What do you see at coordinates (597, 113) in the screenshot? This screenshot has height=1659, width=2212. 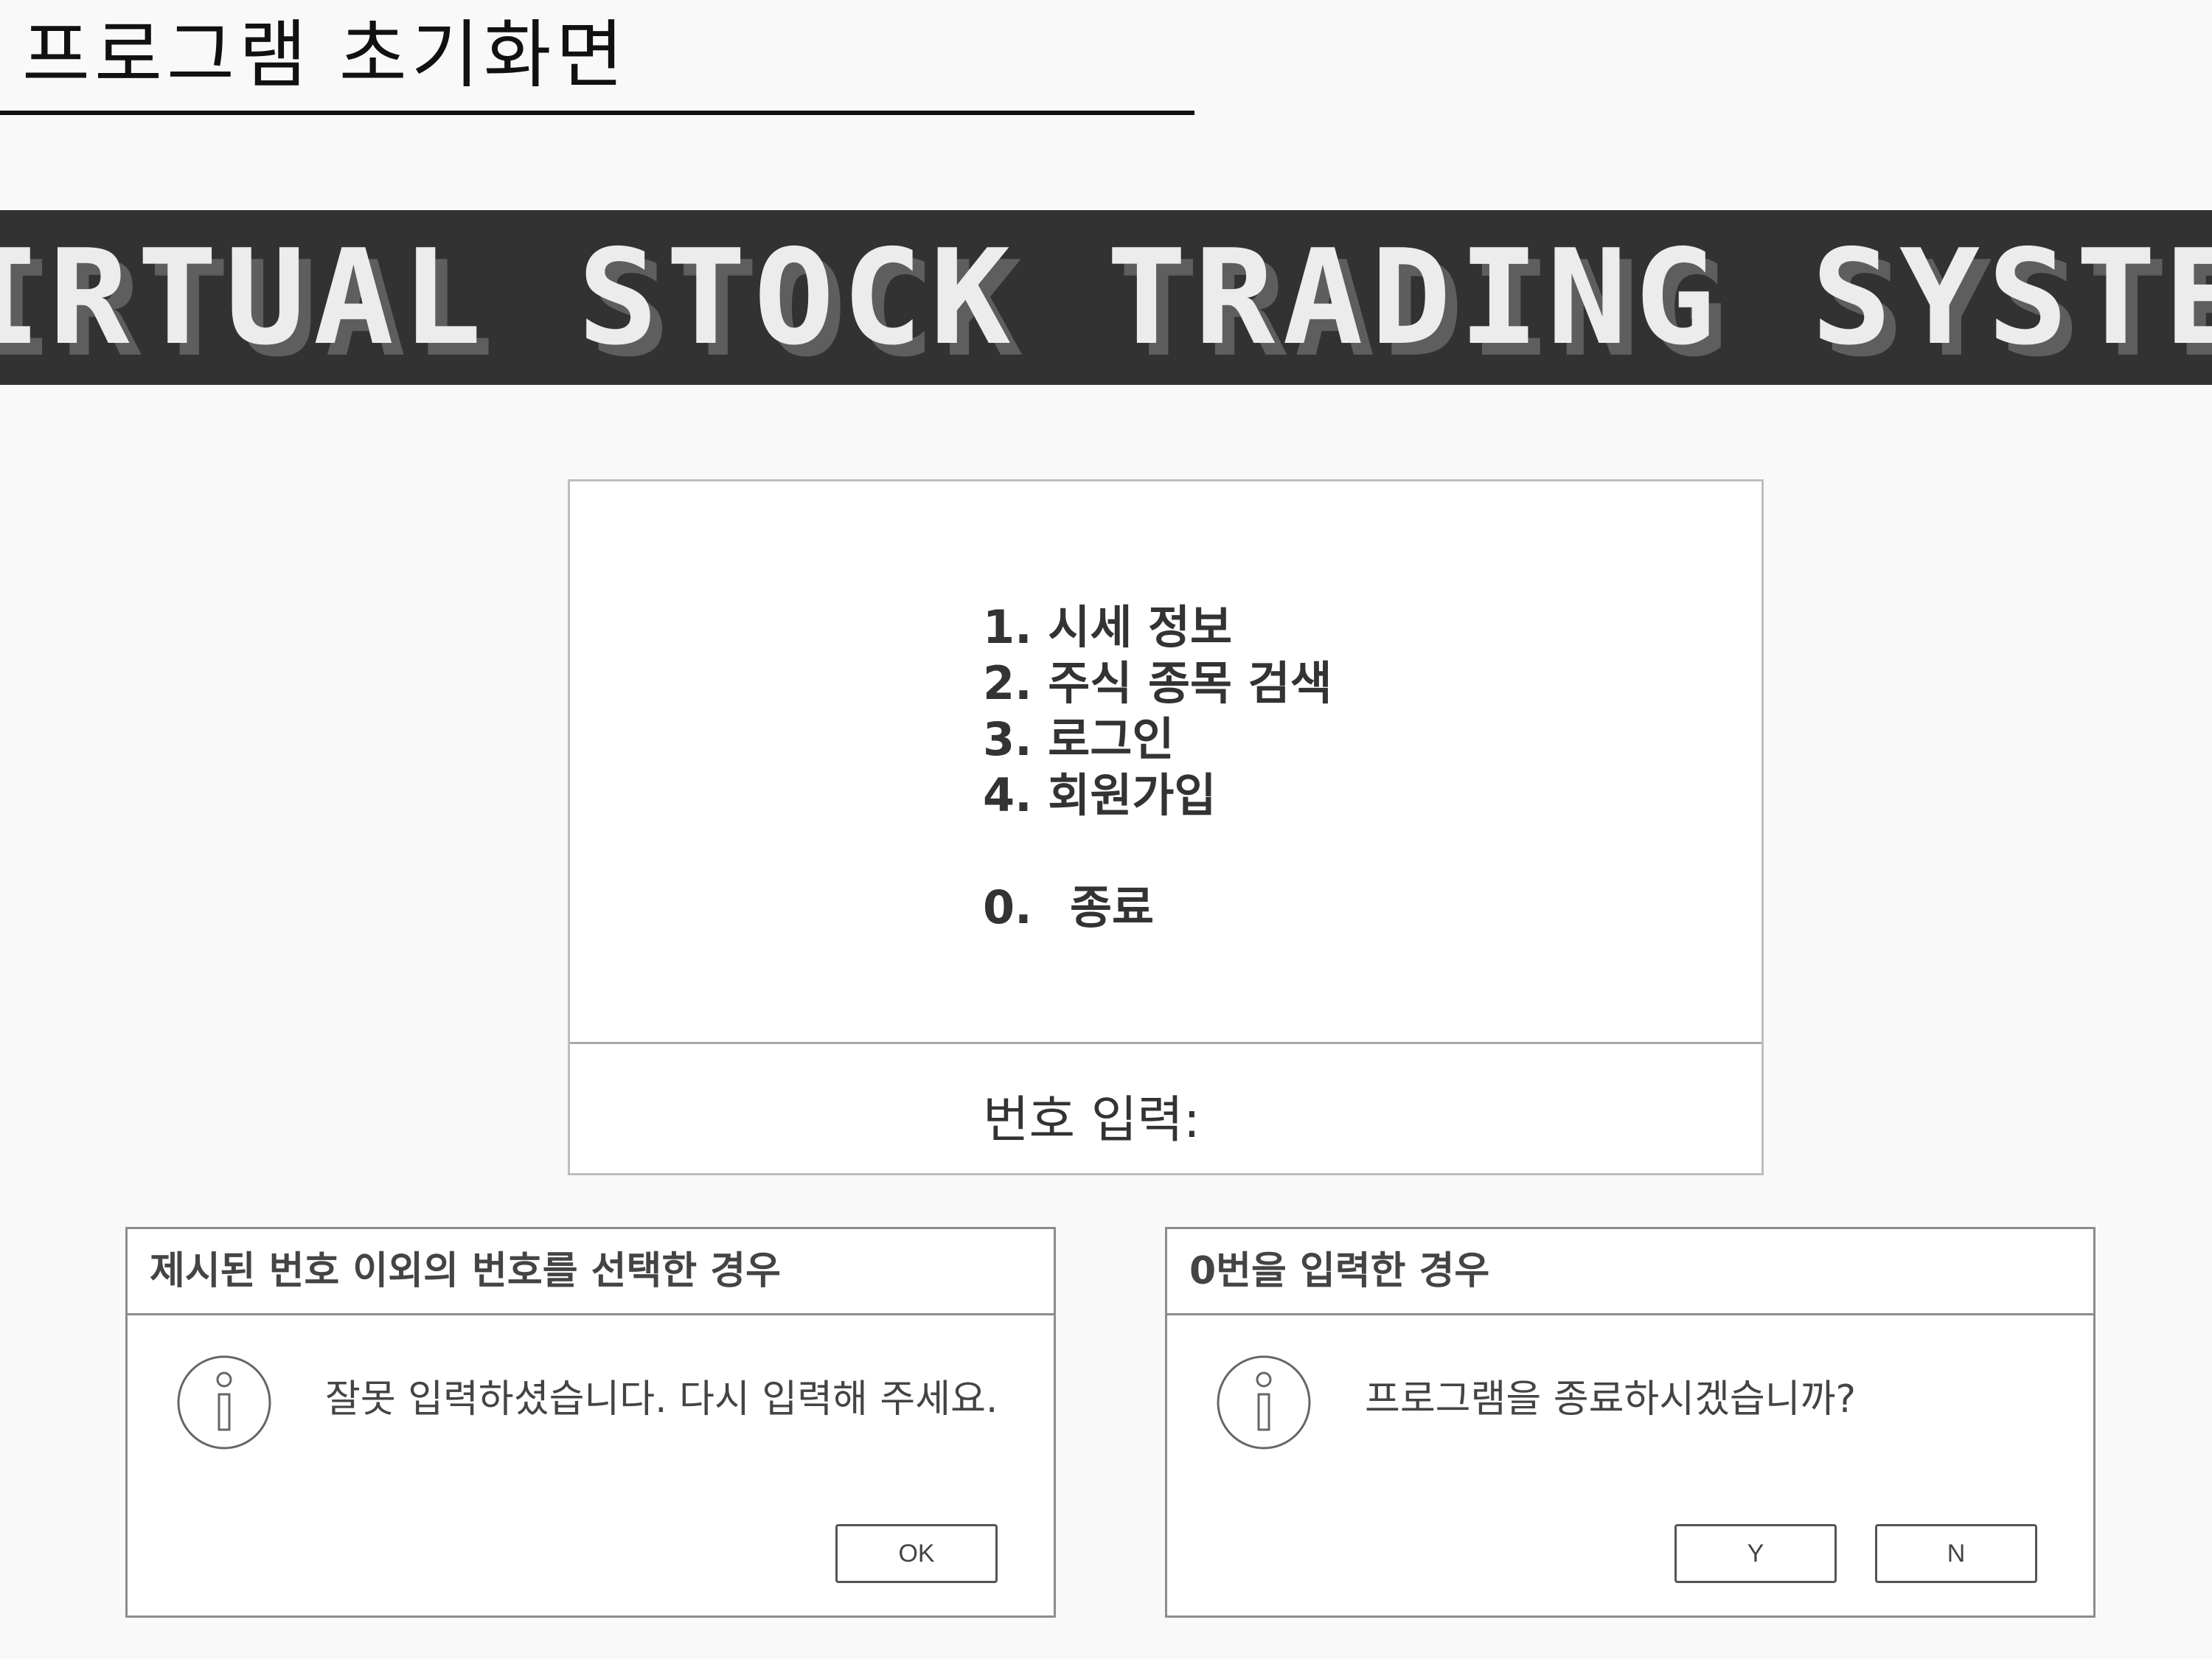 I see `title-underline` at bounding box center [597, 113].